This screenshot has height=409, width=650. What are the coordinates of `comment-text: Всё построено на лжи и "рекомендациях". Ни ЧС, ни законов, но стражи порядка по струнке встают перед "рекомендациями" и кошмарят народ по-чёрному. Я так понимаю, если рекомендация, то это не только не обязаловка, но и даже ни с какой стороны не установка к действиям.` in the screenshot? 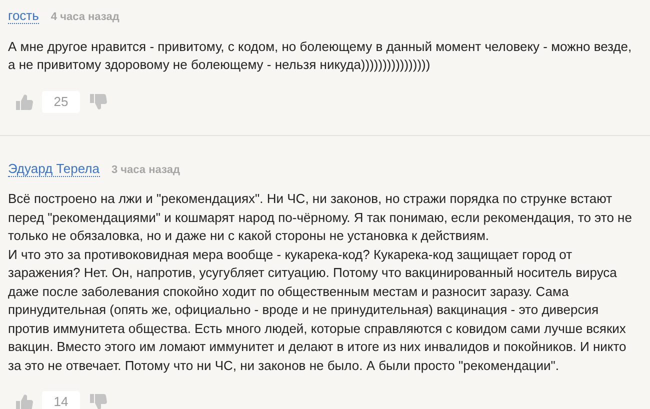 It's located at (320, 217).